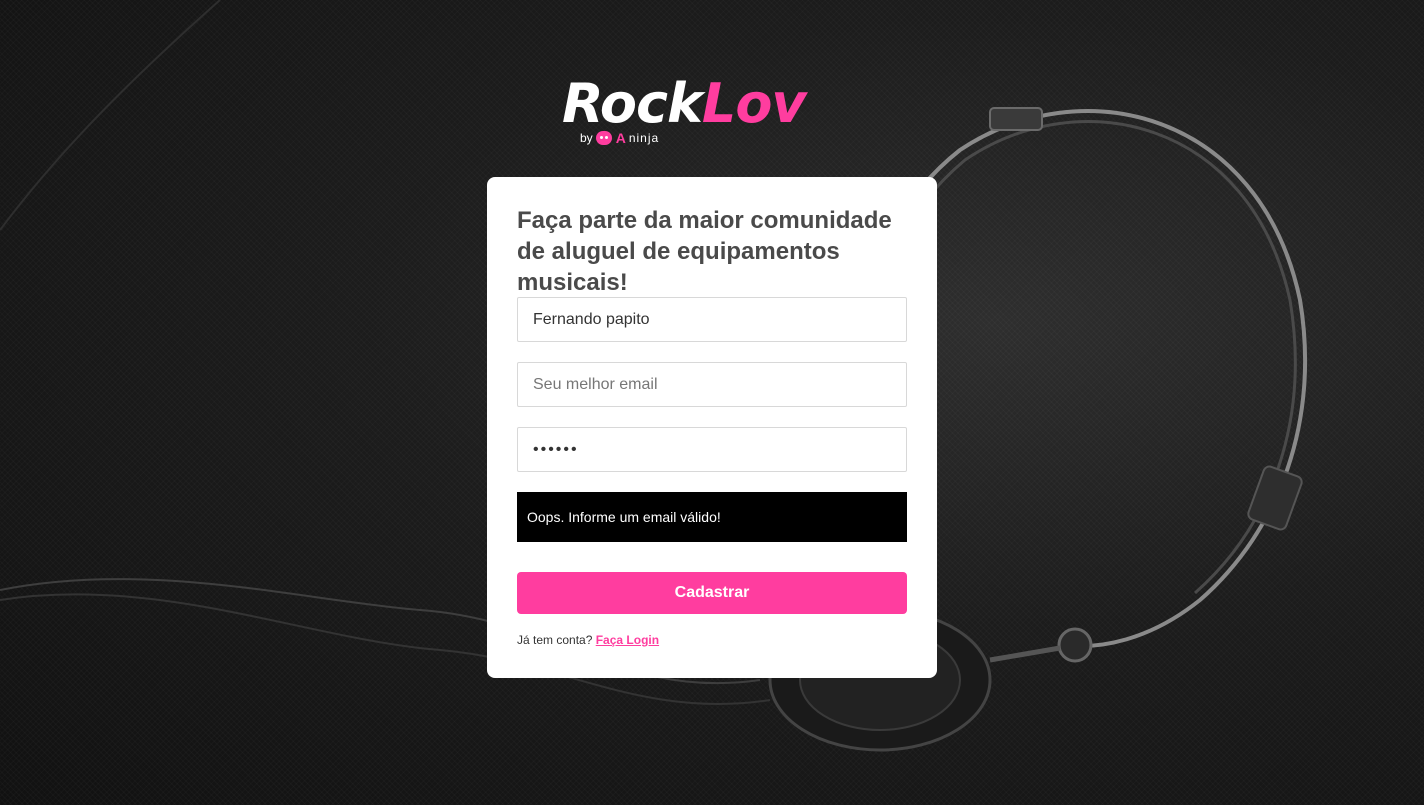  What do you see at coordinates (712, 449) in the screenshot?
I see `password-field` at bounding box center [712, 449].